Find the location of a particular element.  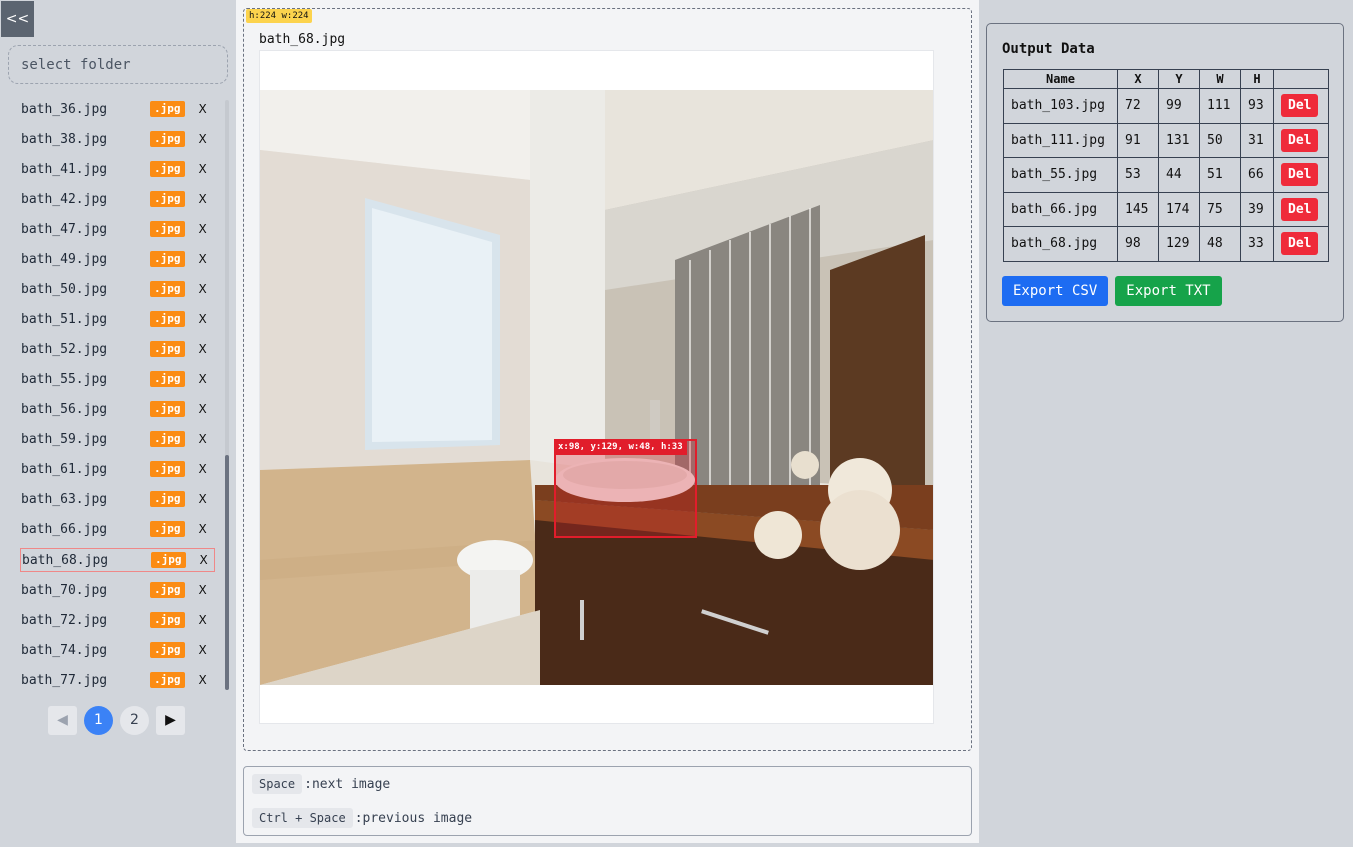

file-name: bath_38.jpg is located at coordinates (64, 139).